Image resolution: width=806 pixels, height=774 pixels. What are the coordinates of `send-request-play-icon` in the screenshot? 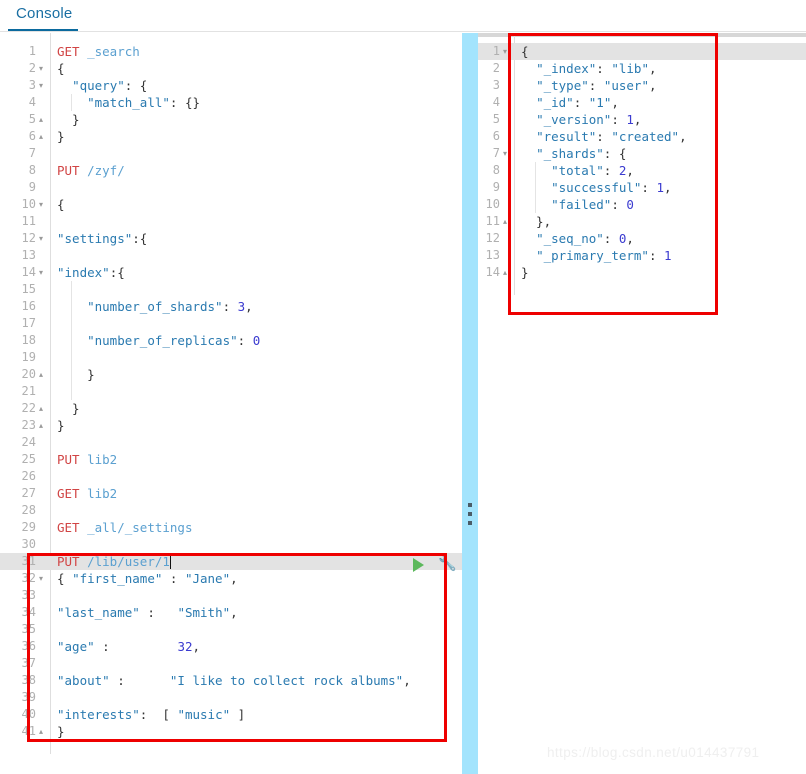 It's located at (418, 565).